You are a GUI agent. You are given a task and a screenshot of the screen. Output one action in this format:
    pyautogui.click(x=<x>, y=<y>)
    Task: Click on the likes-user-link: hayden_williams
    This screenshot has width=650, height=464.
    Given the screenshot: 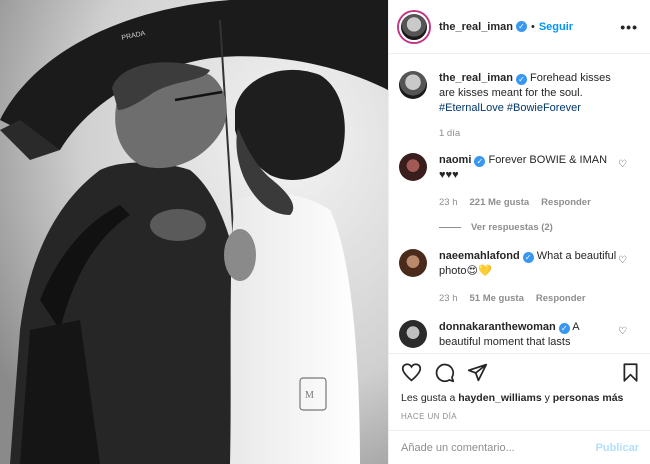 What is the action you would take?
    pyautogui.click(x=499, y=398)
    